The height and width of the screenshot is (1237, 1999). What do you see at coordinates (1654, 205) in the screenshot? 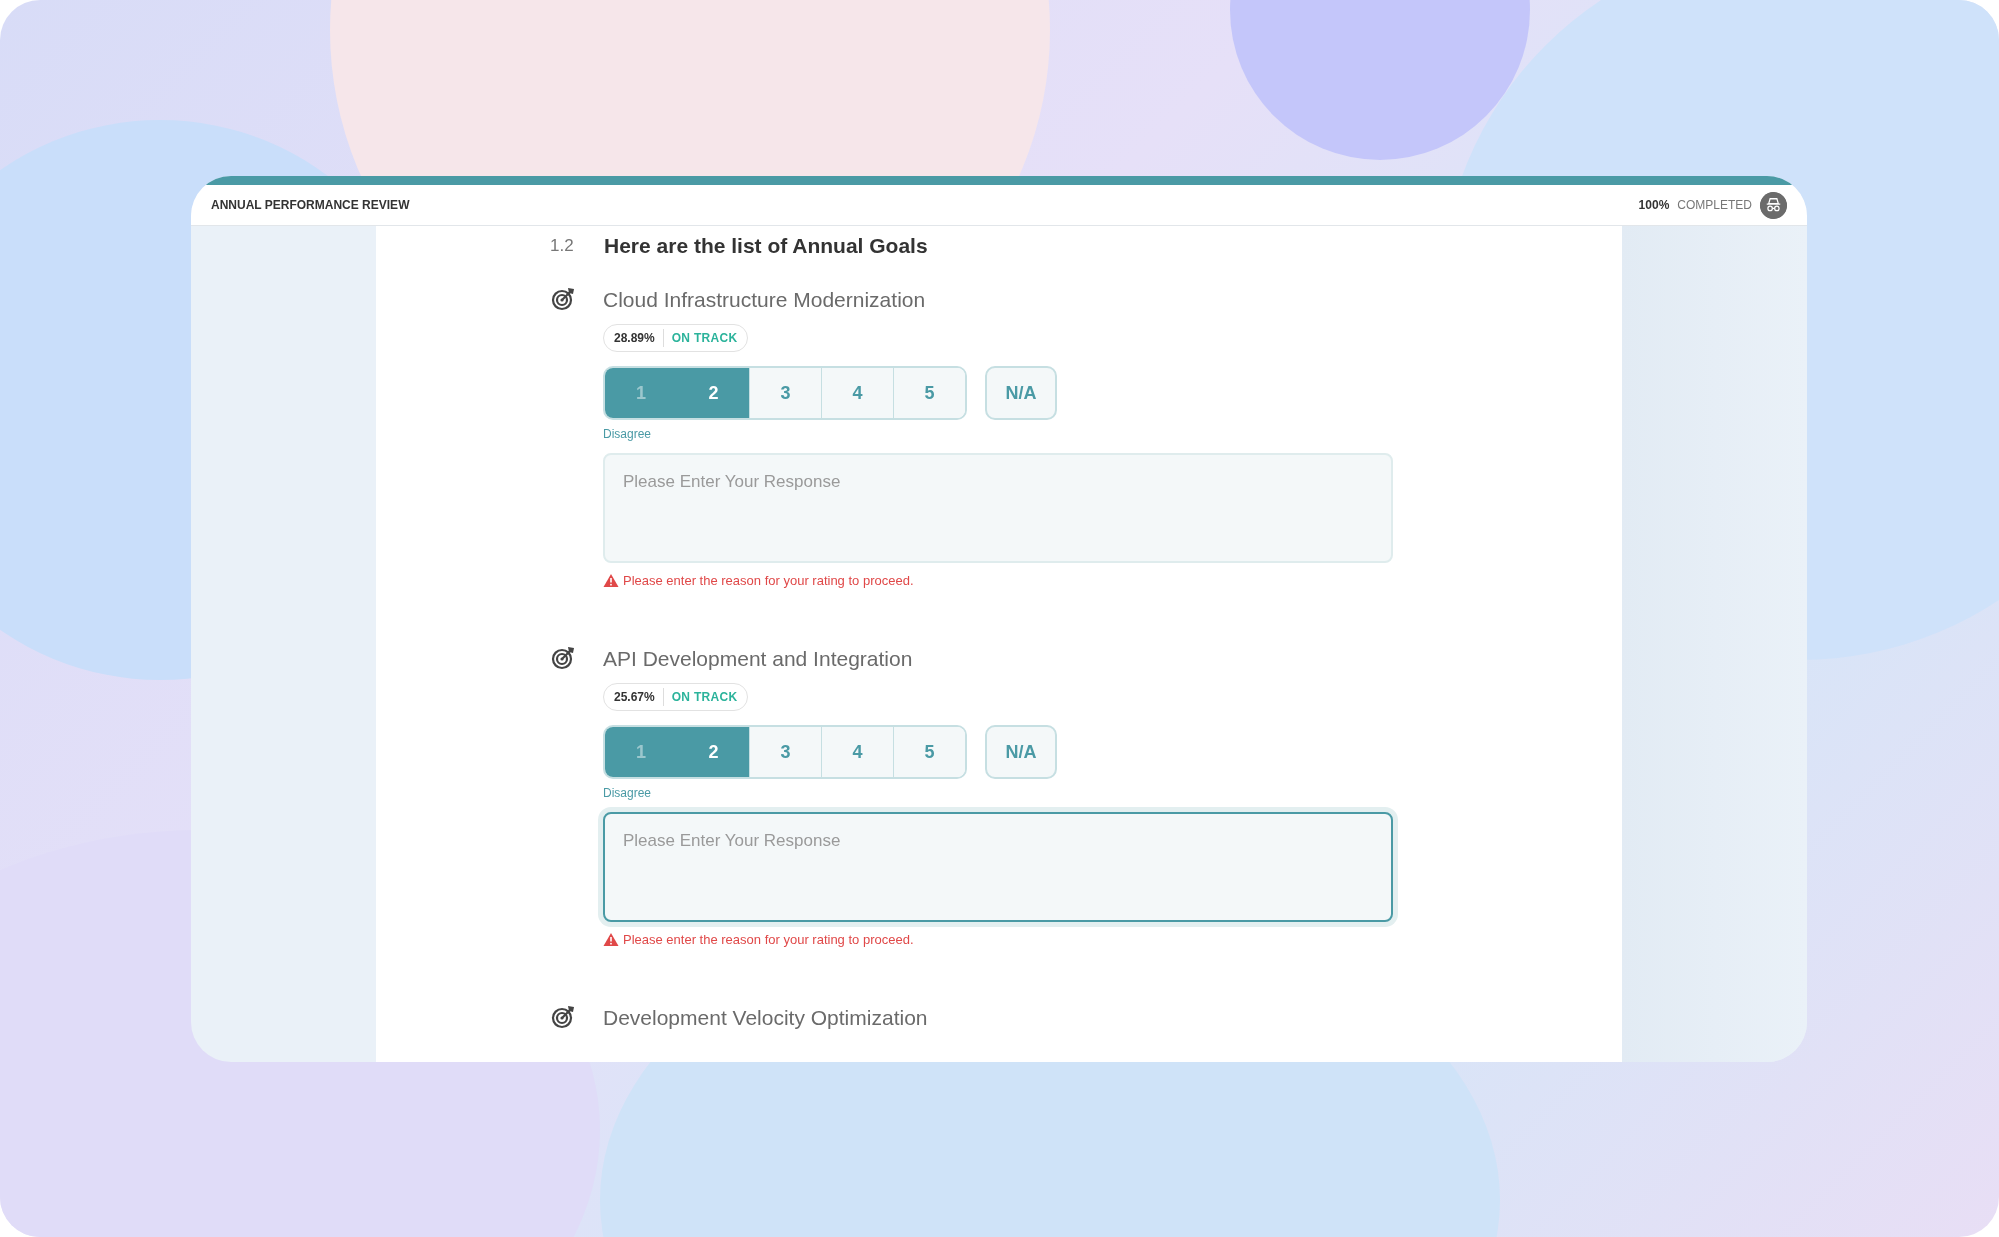
I see `progress-percent: 100%` at bounding box center [1654, 205].